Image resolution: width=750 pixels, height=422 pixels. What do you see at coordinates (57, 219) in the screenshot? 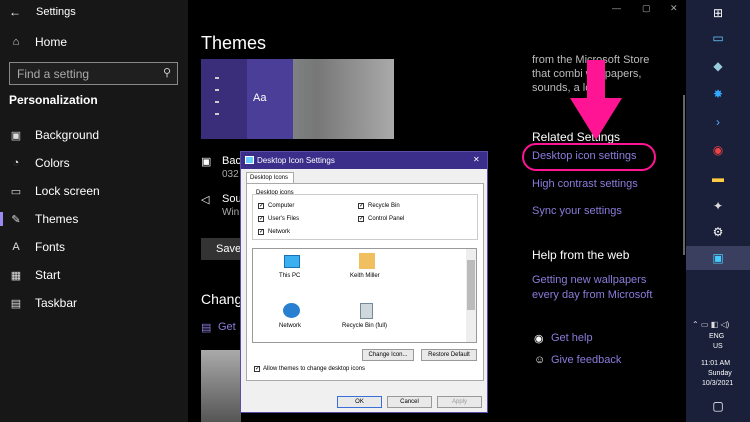
I see `sidebar-item-label: Themes` at bounding box center [57, 219].